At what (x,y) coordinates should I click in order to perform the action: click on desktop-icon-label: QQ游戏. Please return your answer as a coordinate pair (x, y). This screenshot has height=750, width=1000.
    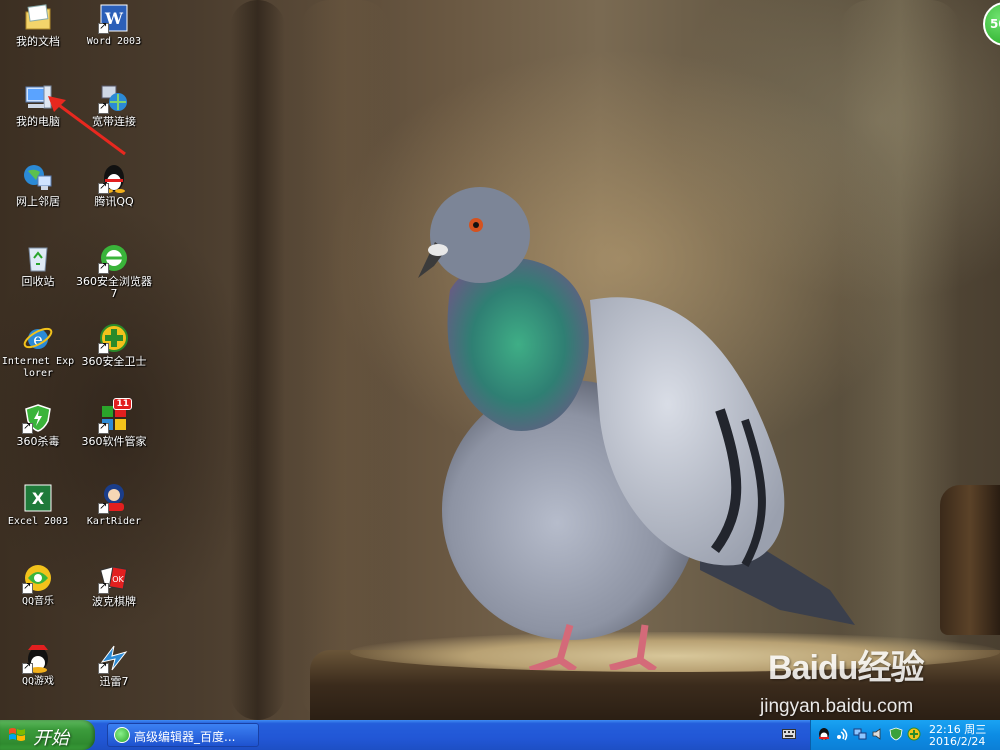
    Looking at the image, I should click on (38, 681).